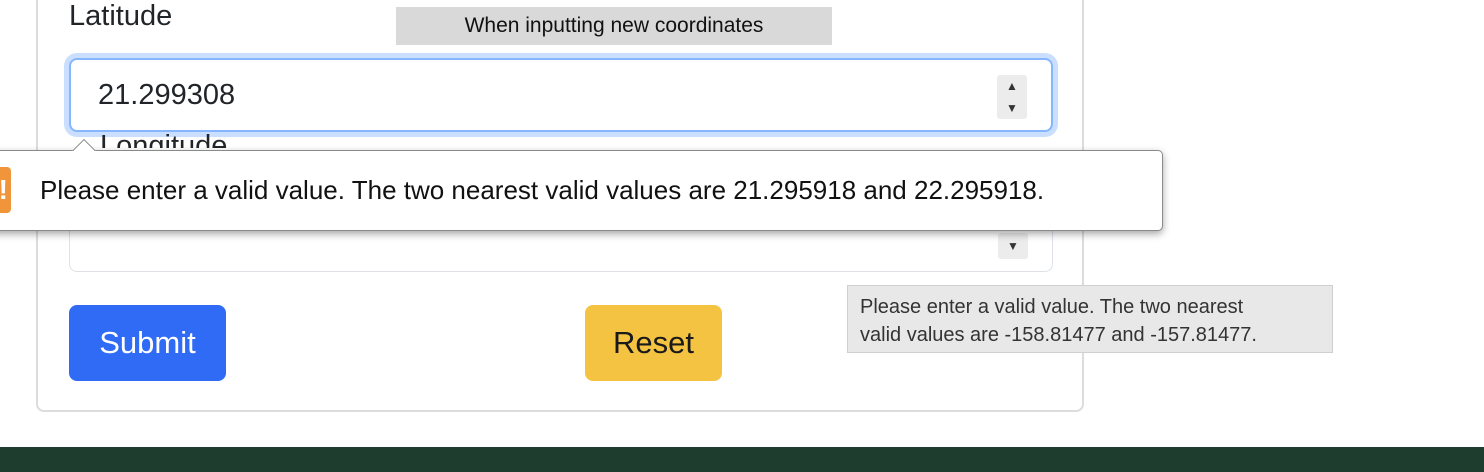 The image size is (1484, 472). What do you see at coordinates (164, 139) in the screenshot?
I see `longitude-label: Longitude` at bounding box center [164, 139].